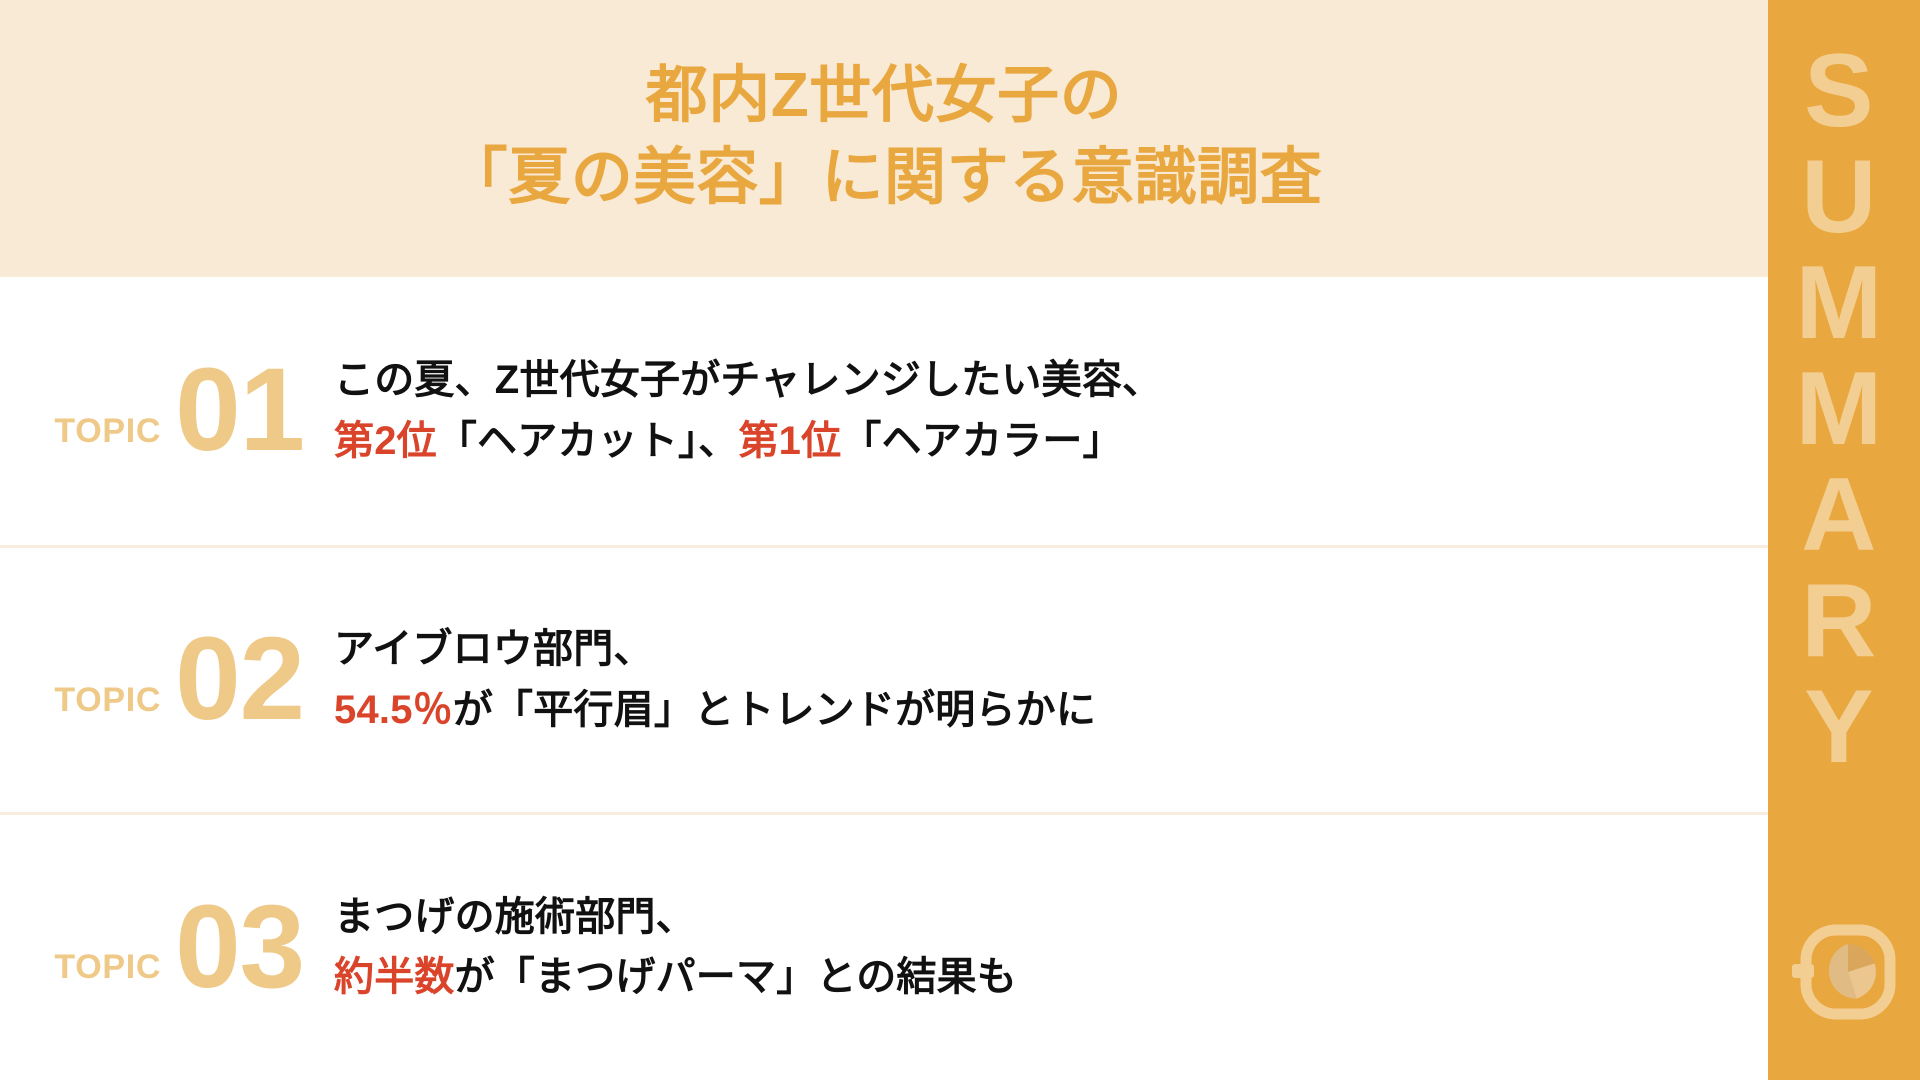 The height and width of the screenshot is (1080, 1920). What do you see at coordinates (108, 967) in the screenshot?
I see `topic-label-03: TOPIC` at bounding box center [108, 967].